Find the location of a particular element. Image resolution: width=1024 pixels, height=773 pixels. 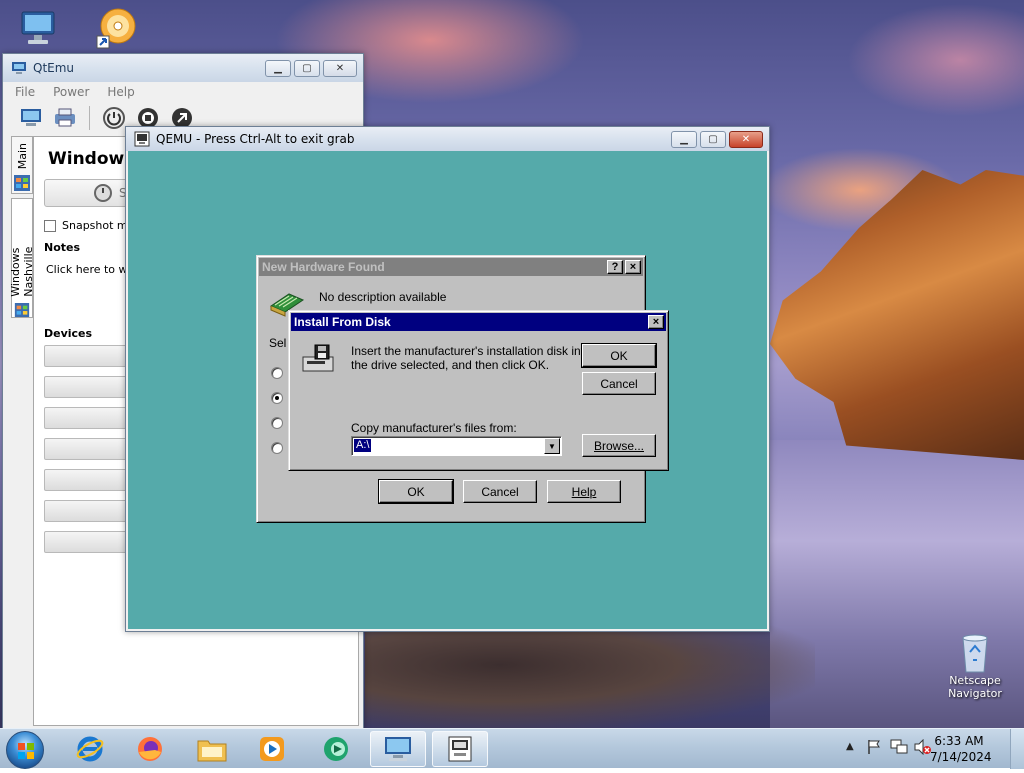

computer-icon is located at coordinates (38, 27).